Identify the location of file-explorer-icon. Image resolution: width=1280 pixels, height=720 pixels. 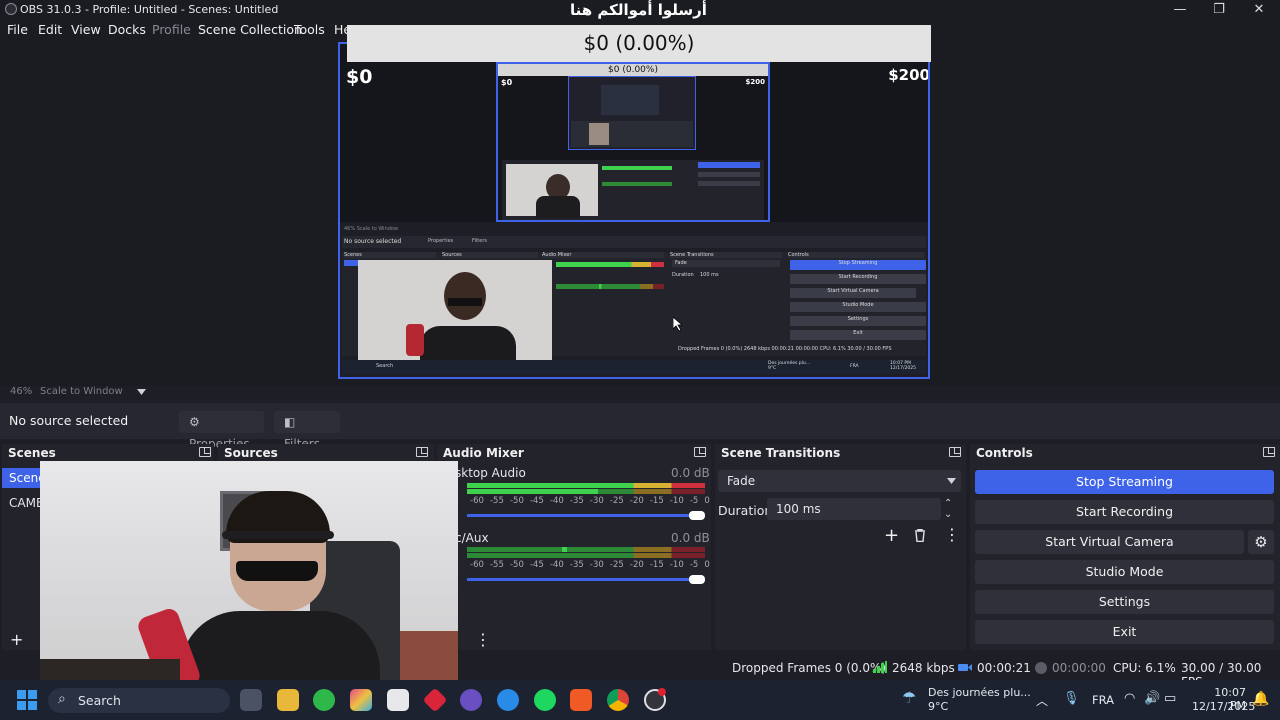
(288, 700).